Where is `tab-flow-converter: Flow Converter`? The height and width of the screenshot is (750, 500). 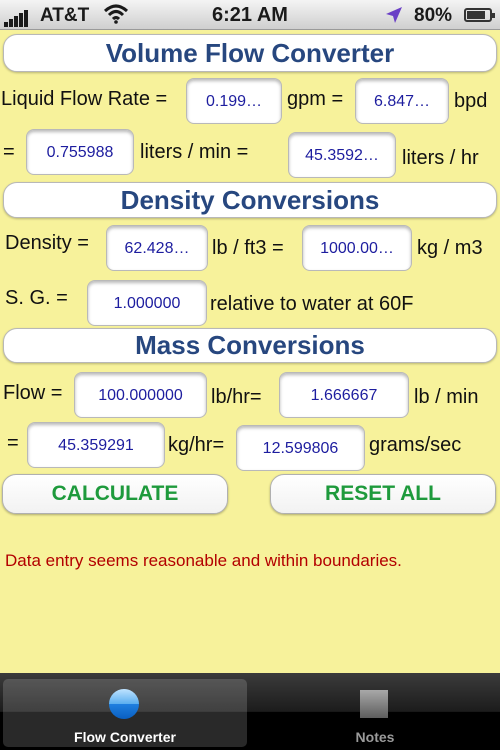 tab-flow-converter: Flow Converter is located at coordinates (125, 713).